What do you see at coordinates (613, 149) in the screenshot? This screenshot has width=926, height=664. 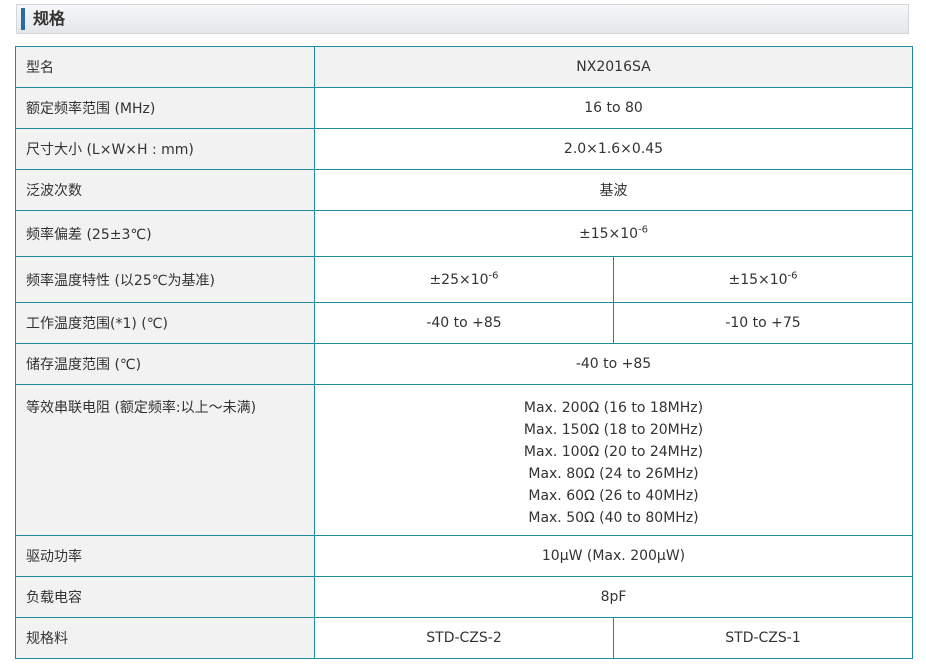 I see `row-value: 2.0×1.6×0.45` at bounding box center [613, 149].